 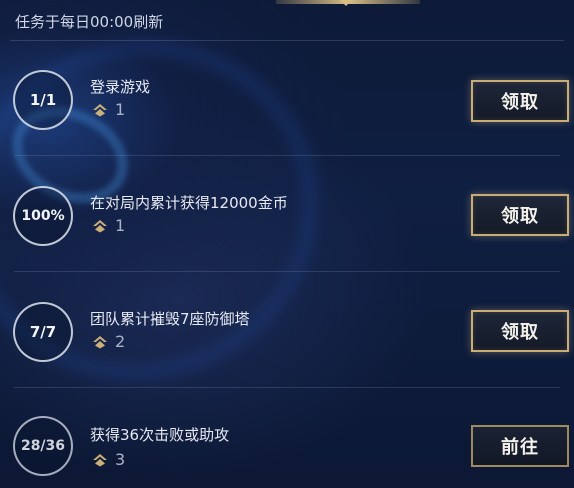 I want to click on reward-amount: 3, so click(x=120, y=459).